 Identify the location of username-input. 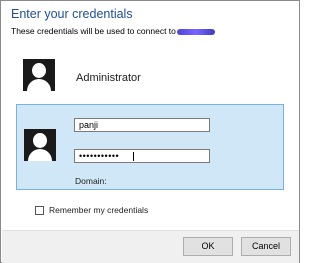
(142, 125).